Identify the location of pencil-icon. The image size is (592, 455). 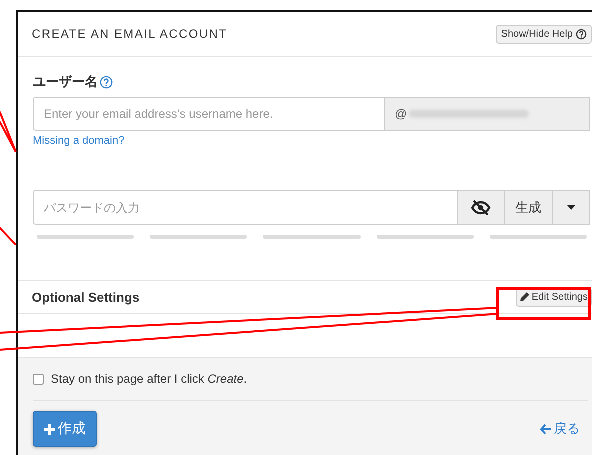
(525, 297).